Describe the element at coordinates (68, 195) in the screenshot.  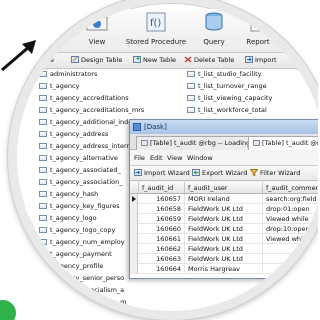
I see `list-item: t_agency_hash` at that location.